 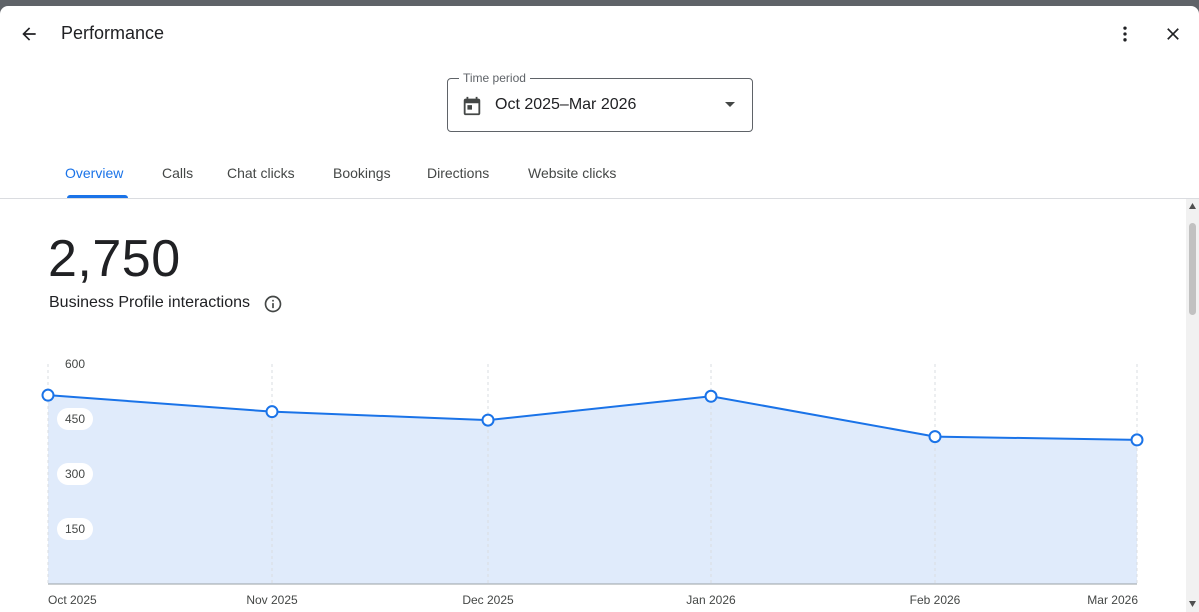 I want to click on back-button, so click(x=29, y=34).